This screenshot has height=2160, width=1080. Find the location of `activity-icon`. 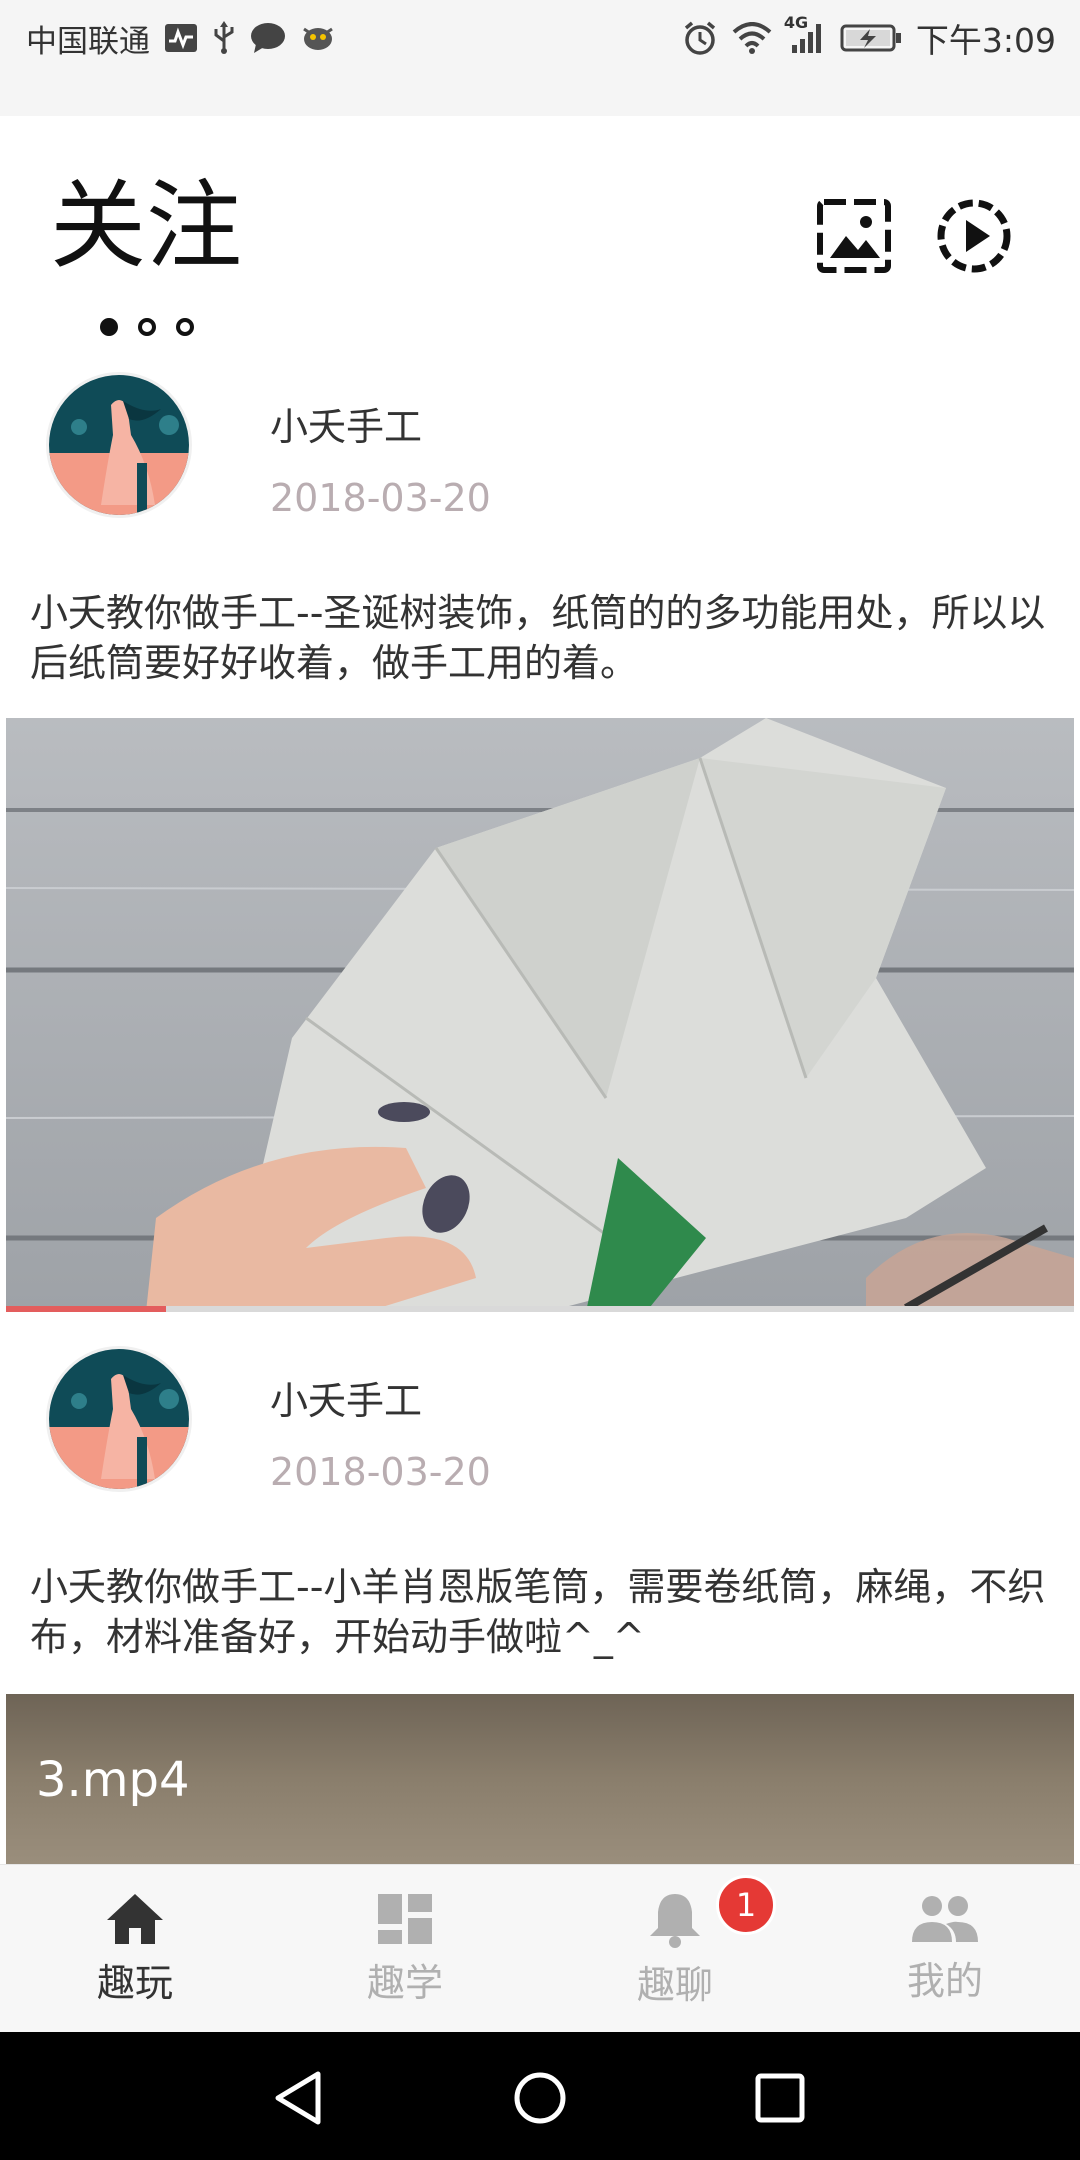

activity-icon is located at coordinates (181, 38).